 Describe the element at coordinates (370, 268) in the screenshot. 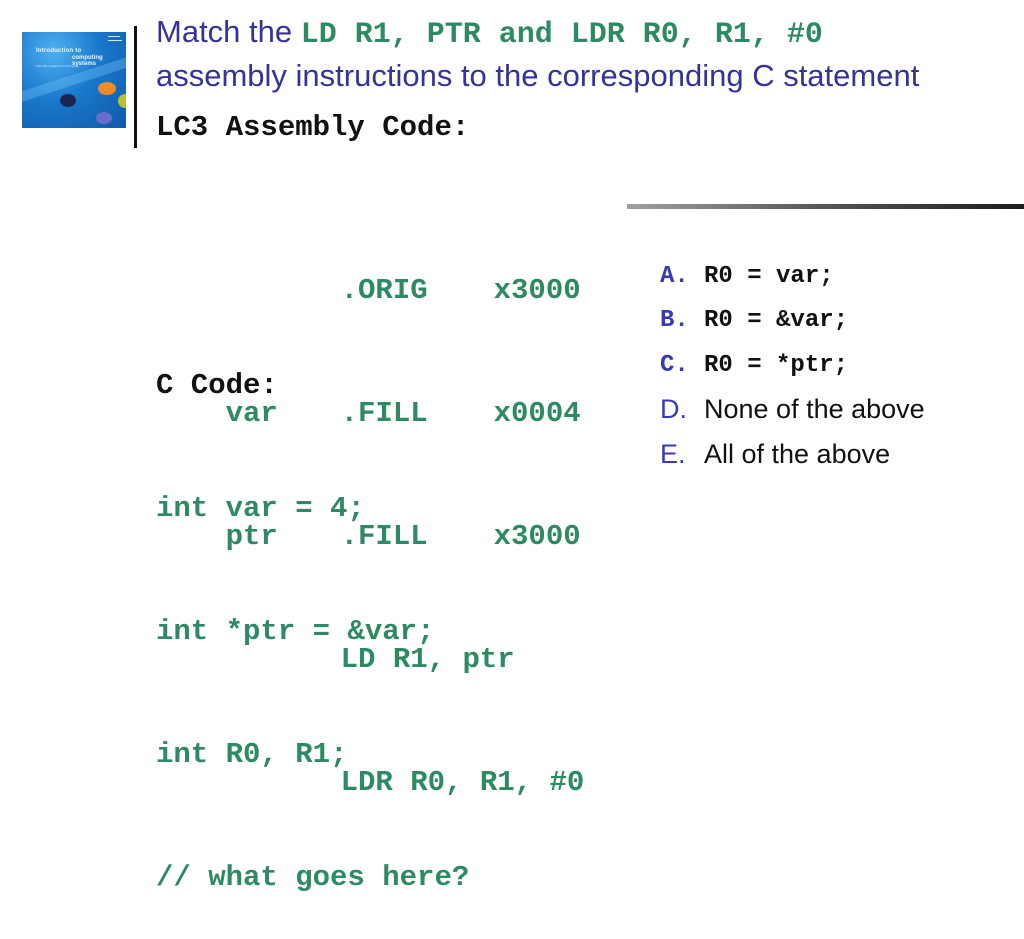

I see `assembly-line: .ORIG x3000` at that location.